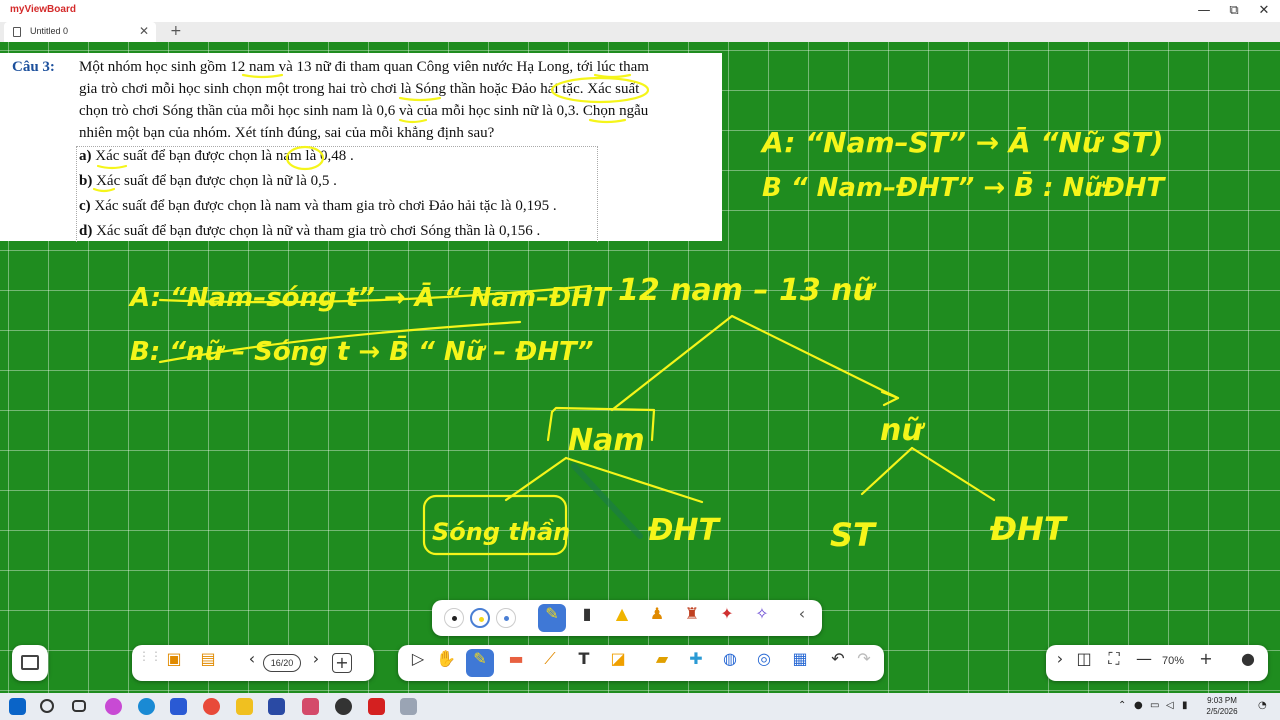 This screenshot has height=720, width=1280. Describe the element at coordinates (1138, 705) in the screenshot. I see `microphone-icon: ●` at that location.